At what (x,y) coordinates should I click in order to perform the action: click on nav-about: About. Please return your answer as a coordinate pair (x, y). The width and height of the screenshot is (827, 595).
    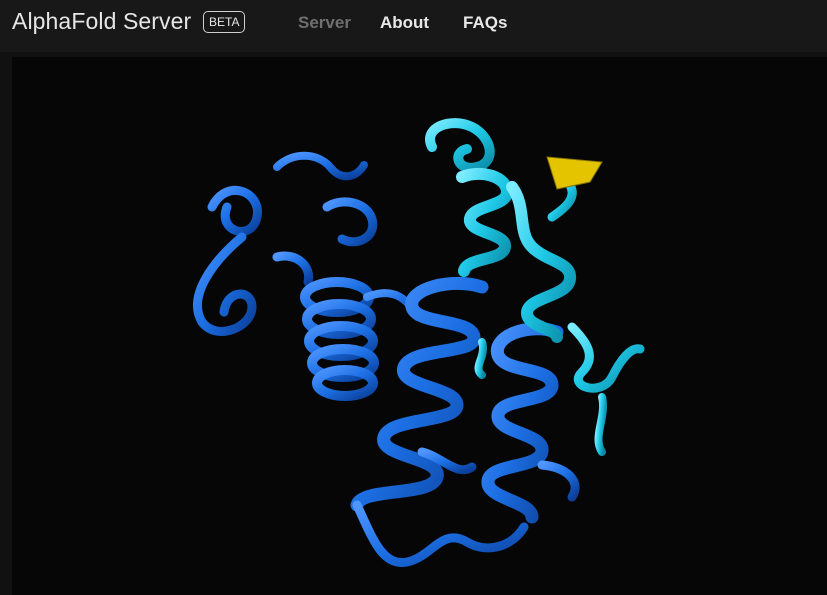
    Looking at the image, I should click on (404, 23).